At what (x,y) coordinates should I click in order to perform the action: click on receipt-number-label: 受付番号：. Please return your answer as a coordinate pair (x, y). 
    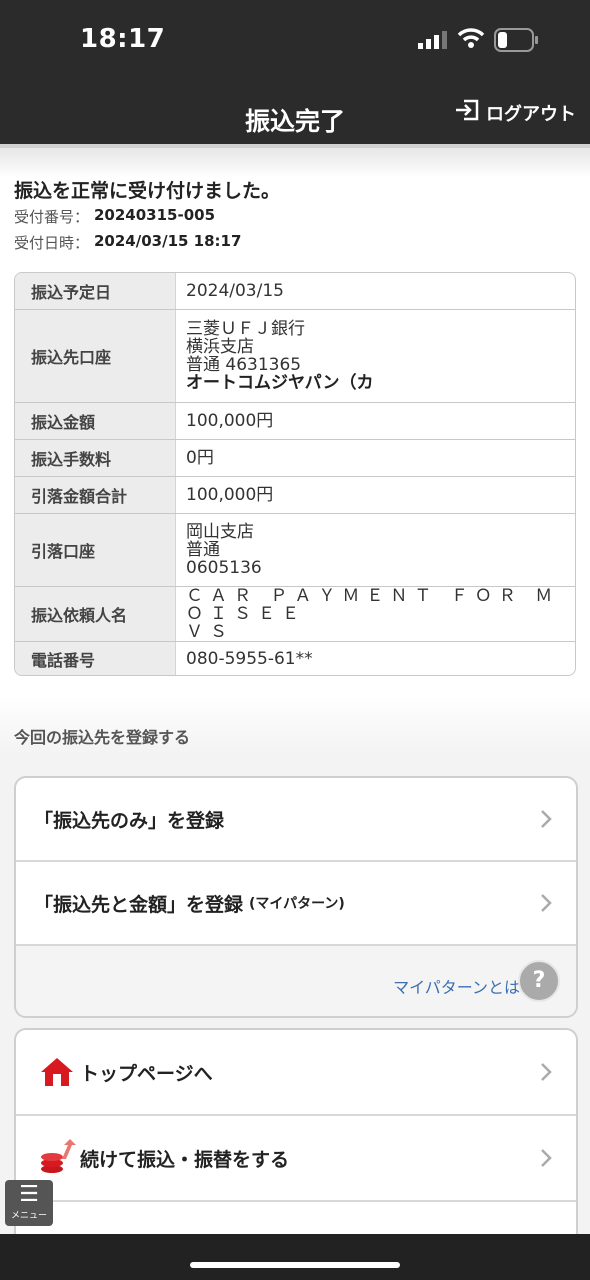
    Looking at the image, I should click on (52, 217).